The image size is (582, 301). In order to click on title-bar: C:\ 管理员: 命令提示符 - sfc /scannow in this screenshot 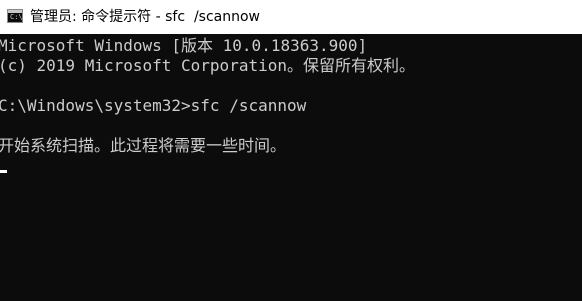, I will do `click(291, 17)`.